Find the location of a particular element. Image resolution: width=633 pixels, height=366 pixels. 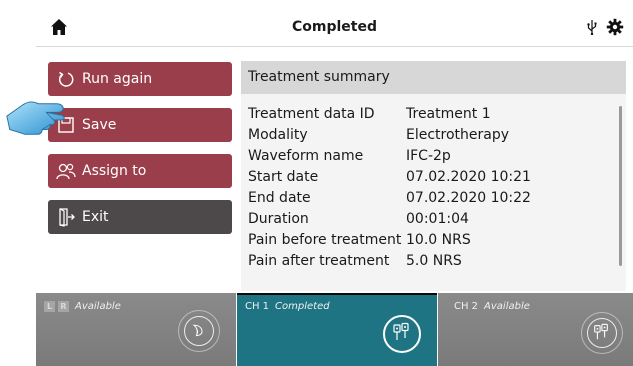

assign-to-button: Assign to is located at coordinates (140, 171).